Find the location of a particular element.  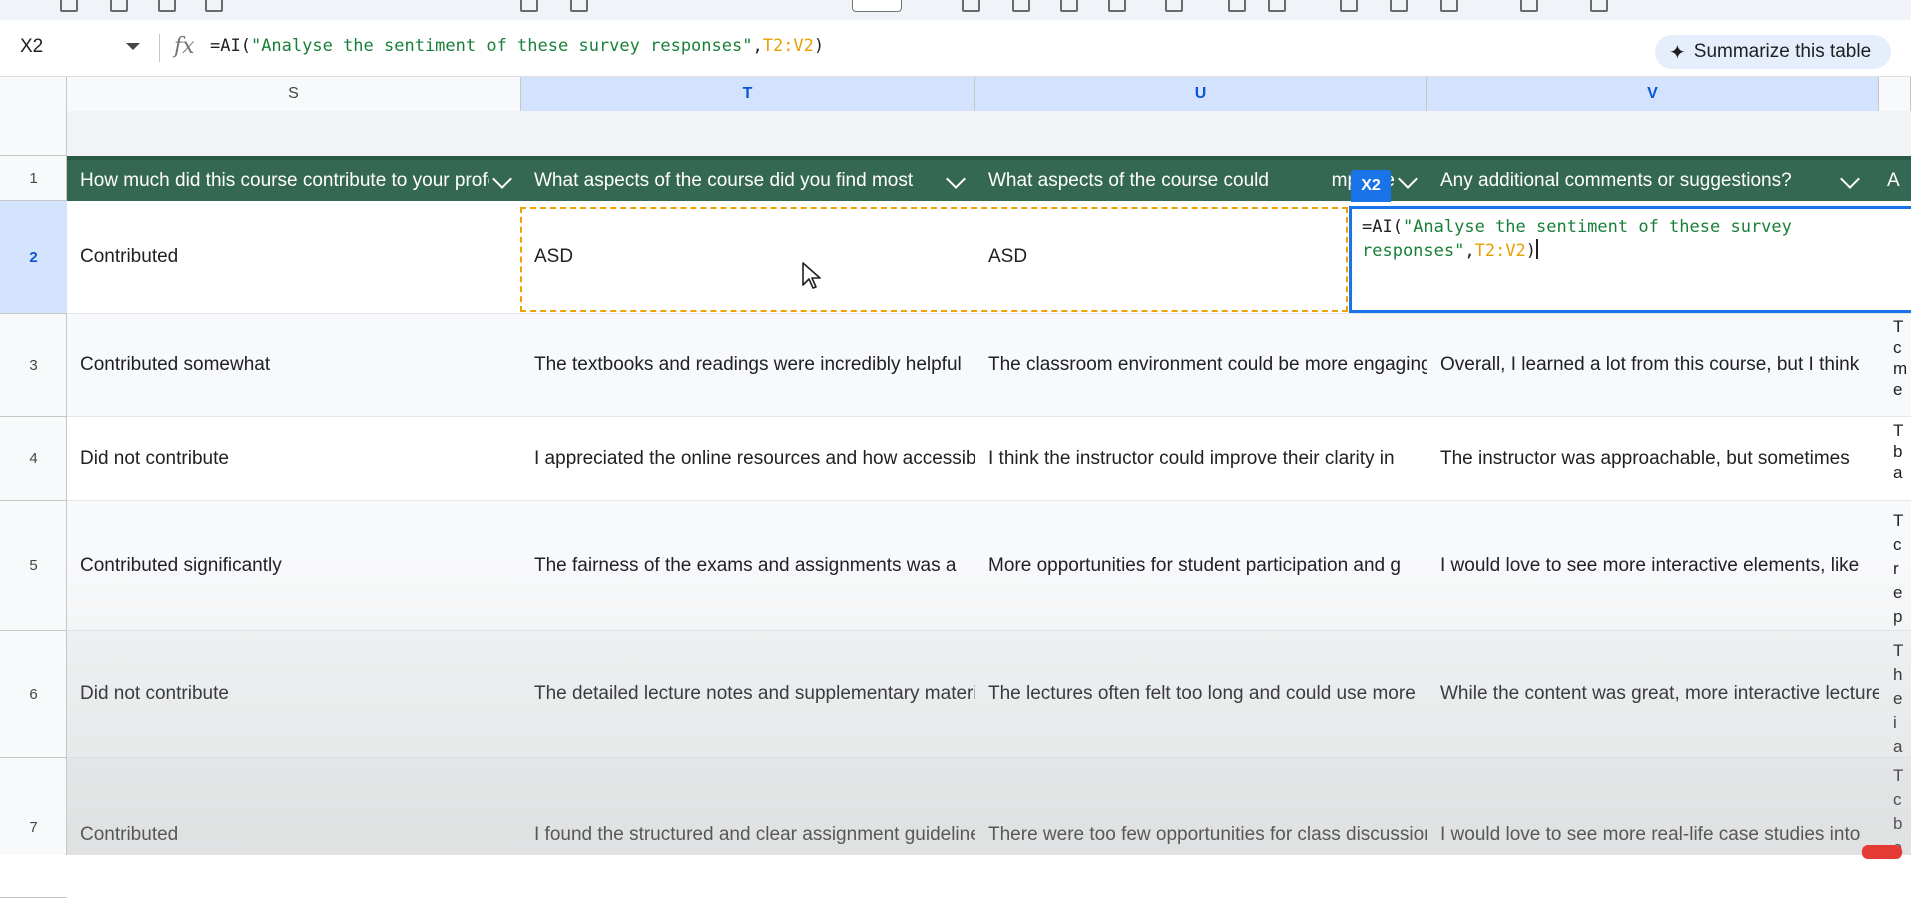

link-icon is located at coordinates (1599, 6).